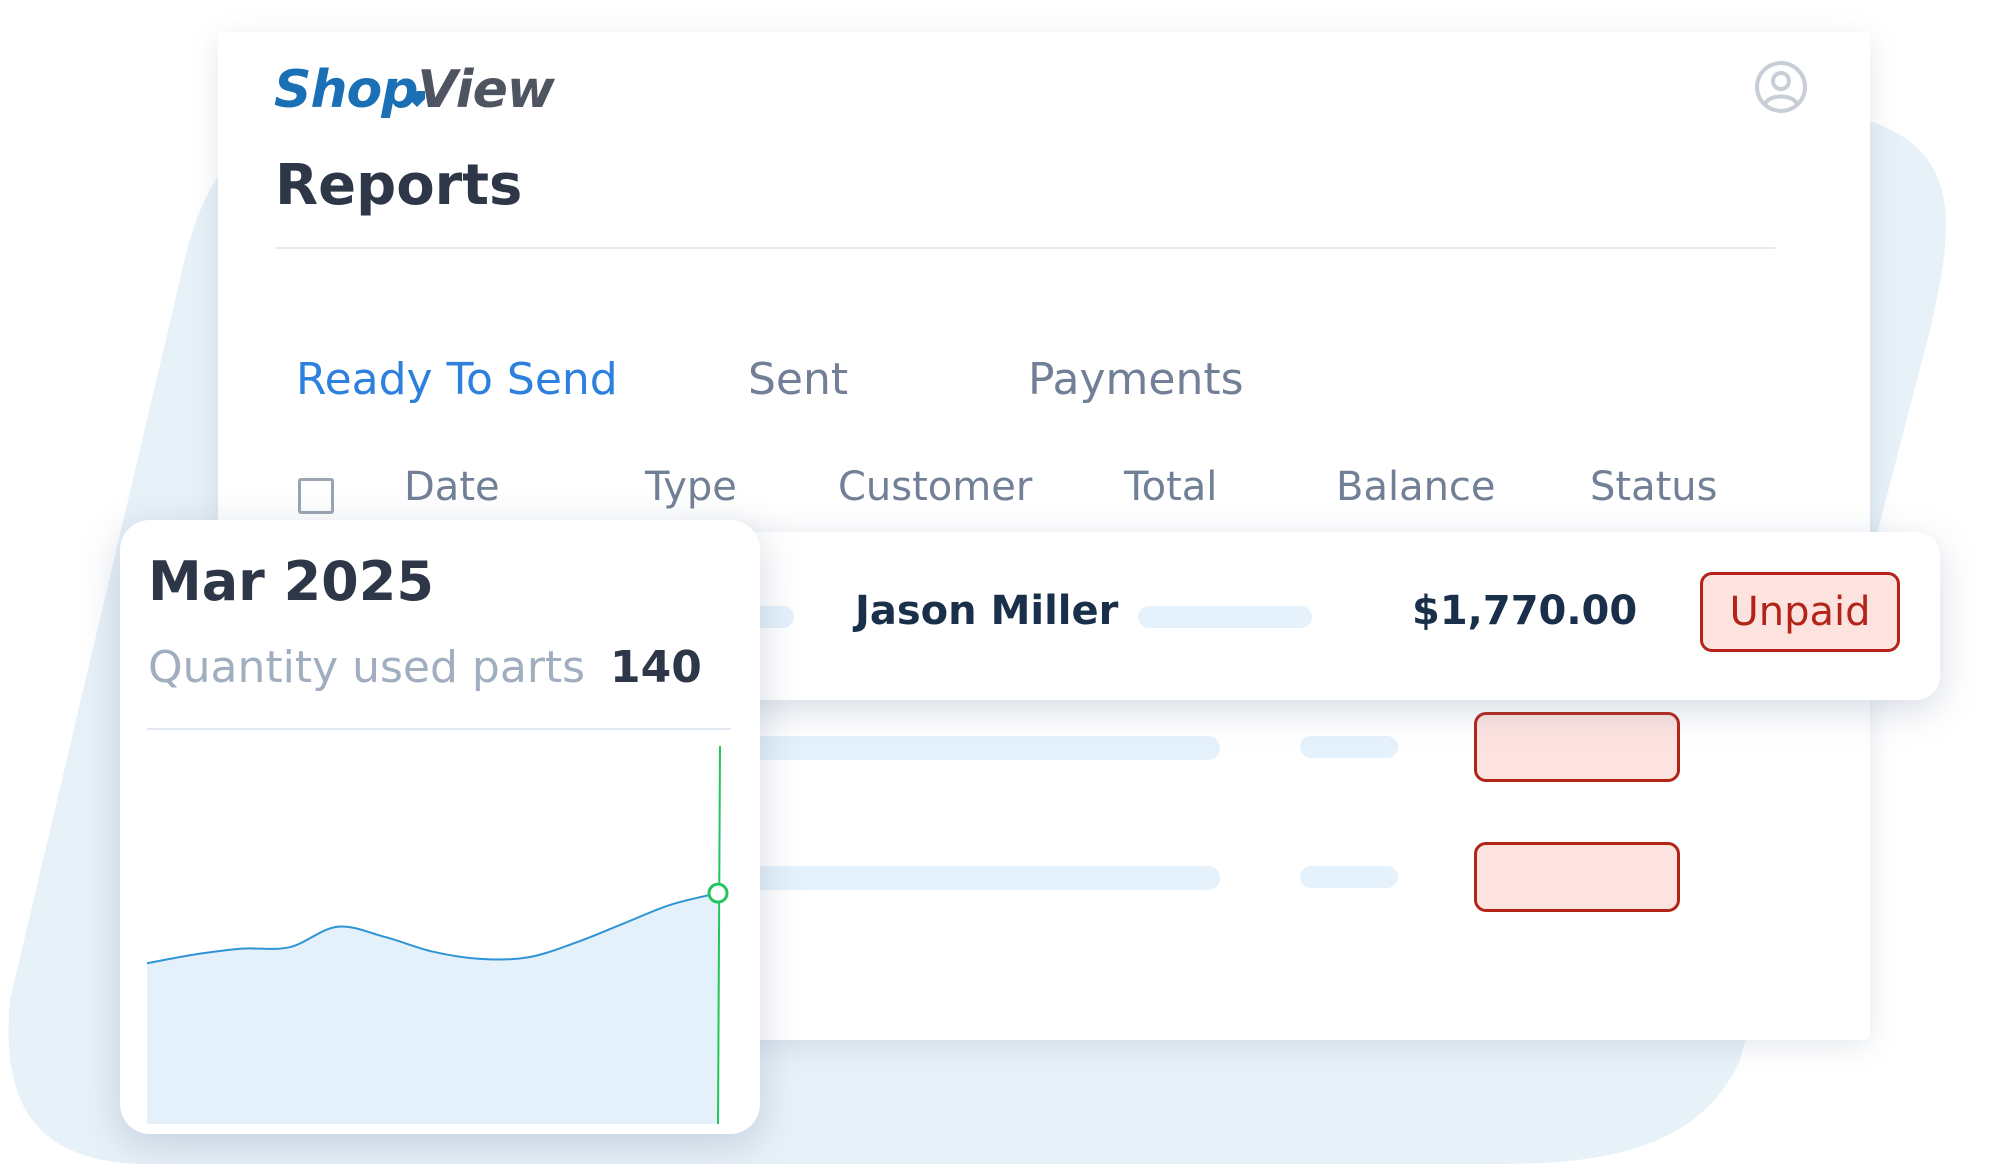 This screenshot has width=2000, height=1164. I want to click on chart-cursor-line, so click(719, 935).